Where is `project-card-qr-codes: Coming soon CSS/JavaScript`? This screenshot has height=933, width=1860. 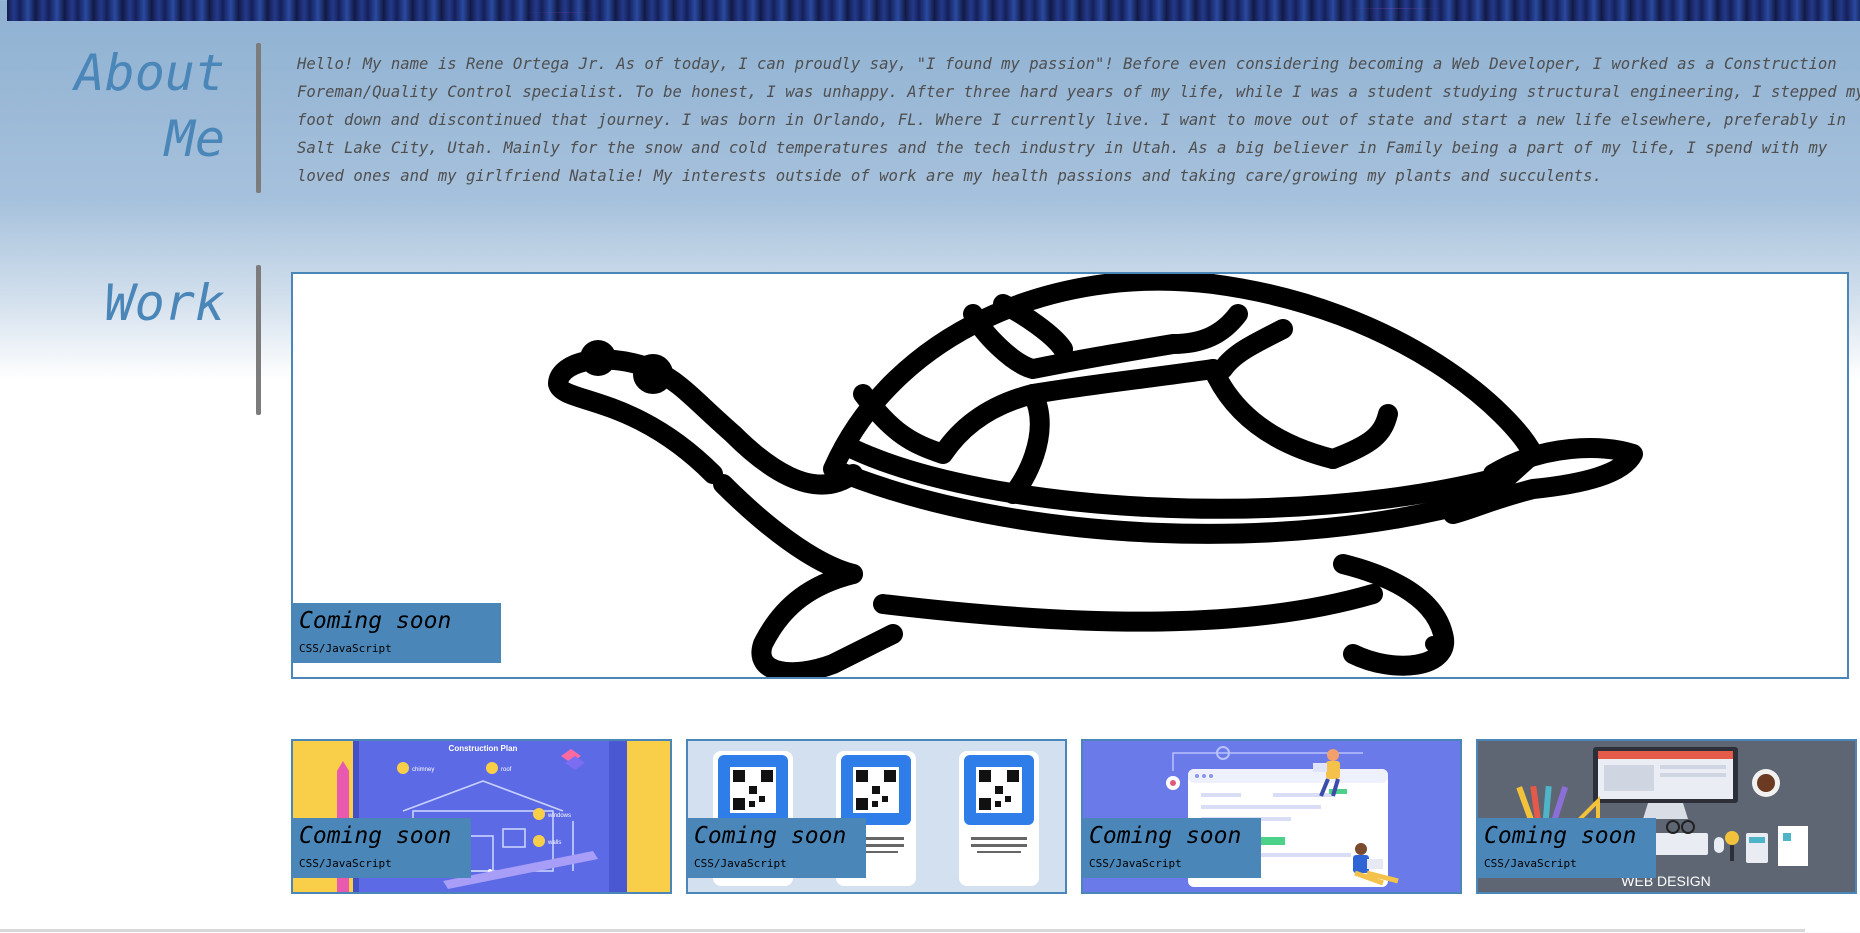 project-card-qr-codes: Coming soon CSS/JavaScript is located at coordinates (876, 816).